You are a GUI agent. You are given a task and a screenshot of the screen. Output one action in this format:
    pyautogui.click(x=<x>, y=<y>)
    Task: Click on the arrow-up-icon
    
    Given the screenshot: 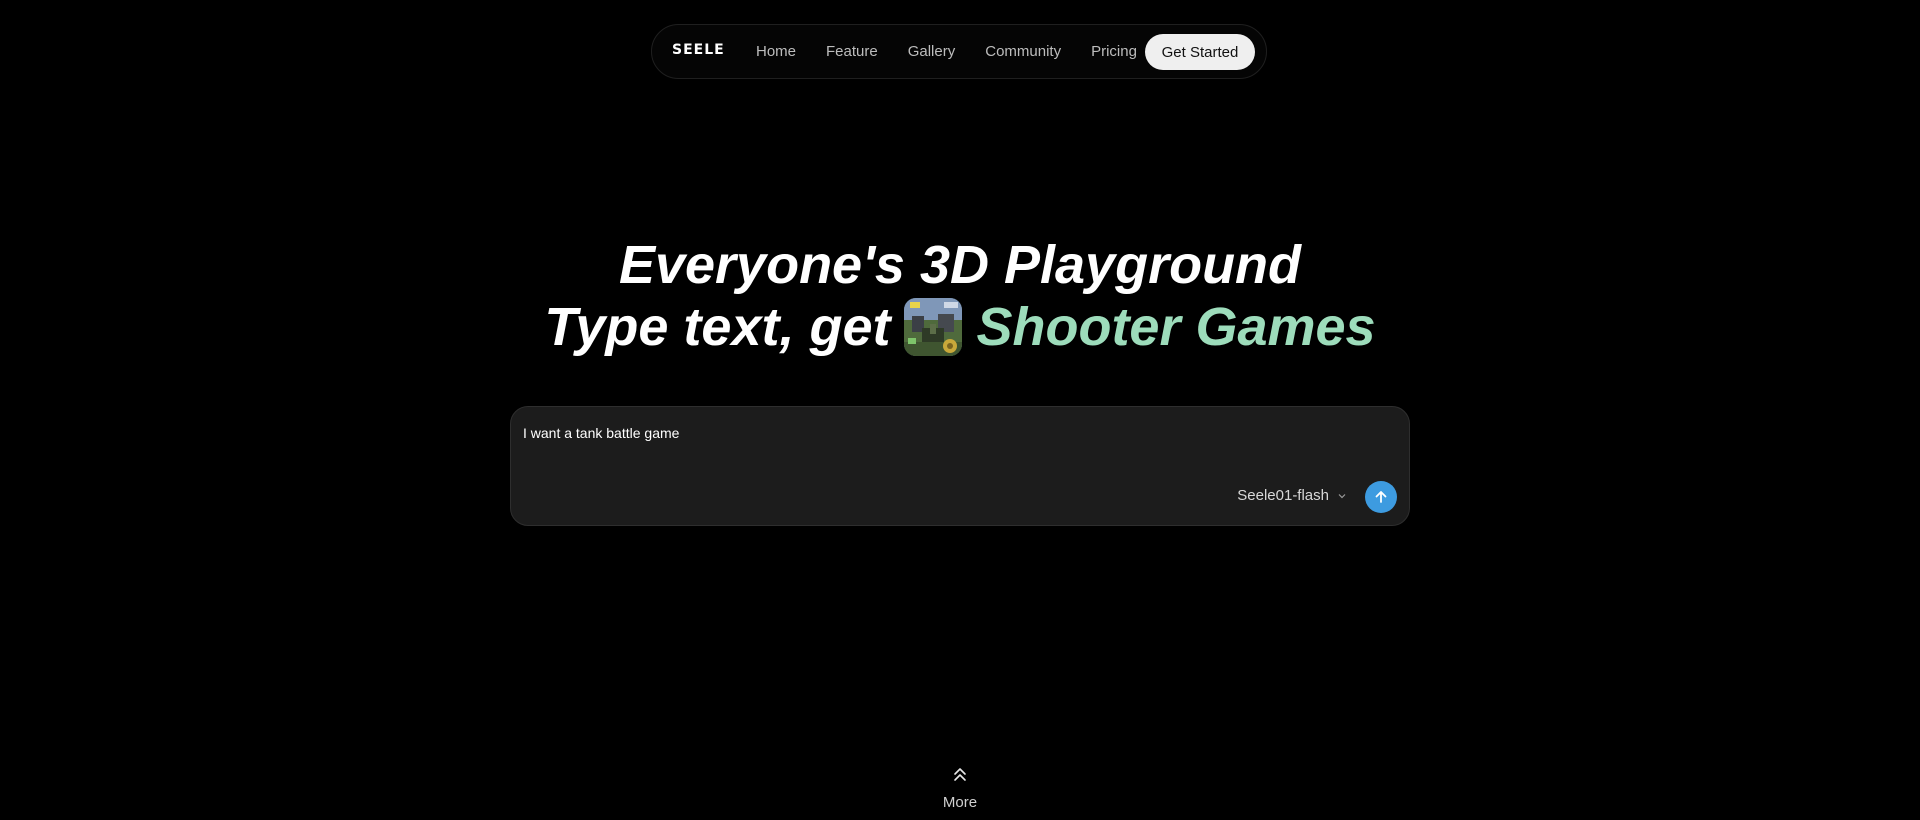 What is the action you would take?
    pyautogui.click(x=1381, y=497)
    